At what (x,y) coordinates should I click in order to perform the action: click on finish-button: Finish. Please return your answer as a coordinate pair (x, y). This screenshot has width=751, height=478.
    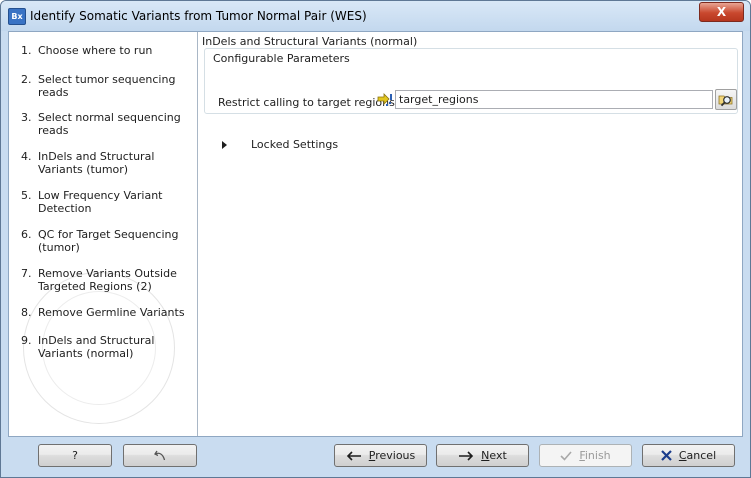
    Looking at the image, I should click on (585, 455).